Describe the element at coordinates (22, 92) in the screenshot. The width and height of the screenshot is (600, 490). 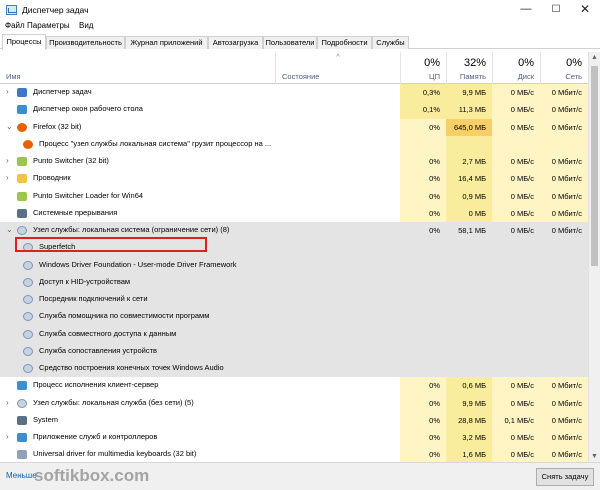
I see `task-manager-icon` at that location.